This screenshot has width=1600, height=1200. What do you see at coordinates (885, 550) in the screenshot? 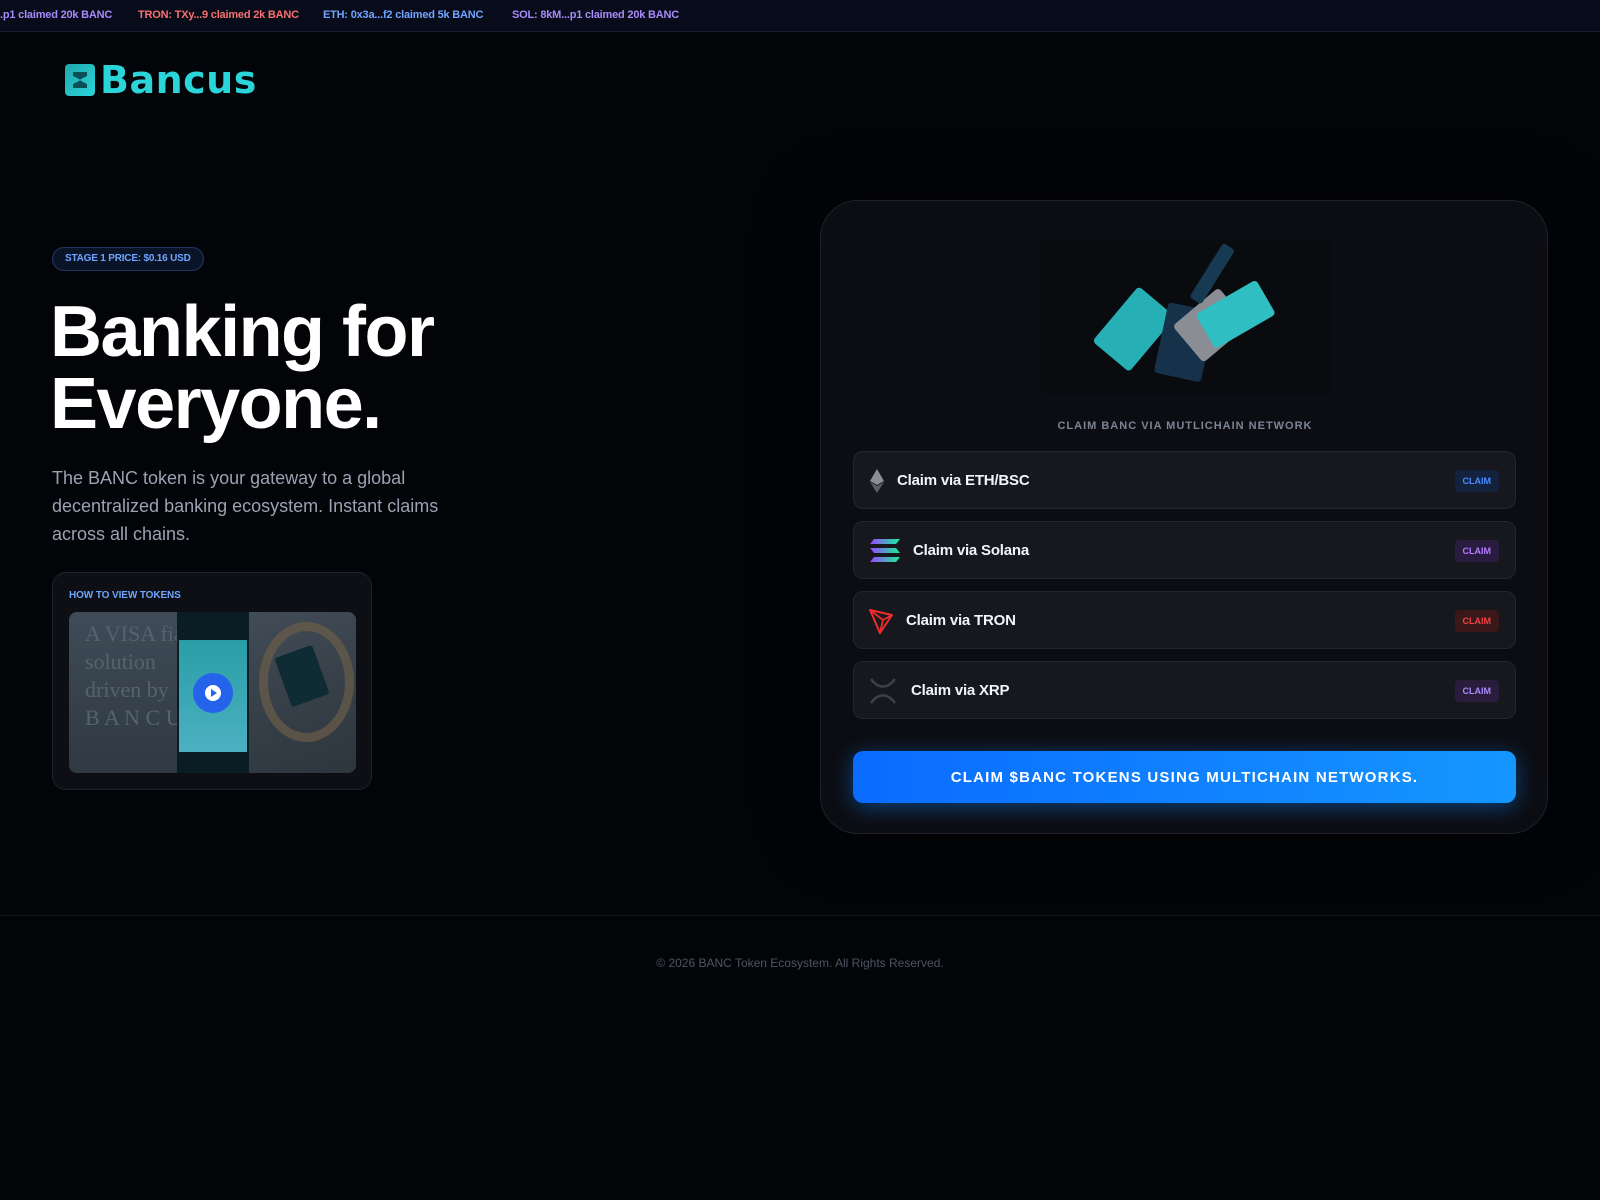
I see `solana-icon` at bounding box center [885, 550].